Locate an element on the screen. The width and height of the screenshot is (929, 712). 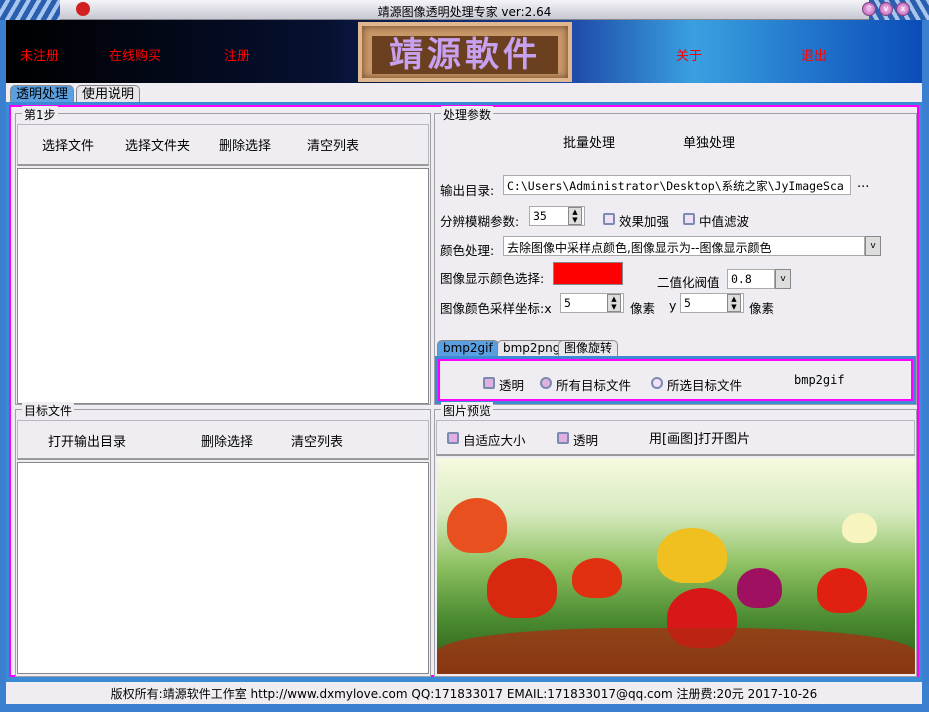
preview-transparent-label: 透明 is located at coordinates (586, 440).